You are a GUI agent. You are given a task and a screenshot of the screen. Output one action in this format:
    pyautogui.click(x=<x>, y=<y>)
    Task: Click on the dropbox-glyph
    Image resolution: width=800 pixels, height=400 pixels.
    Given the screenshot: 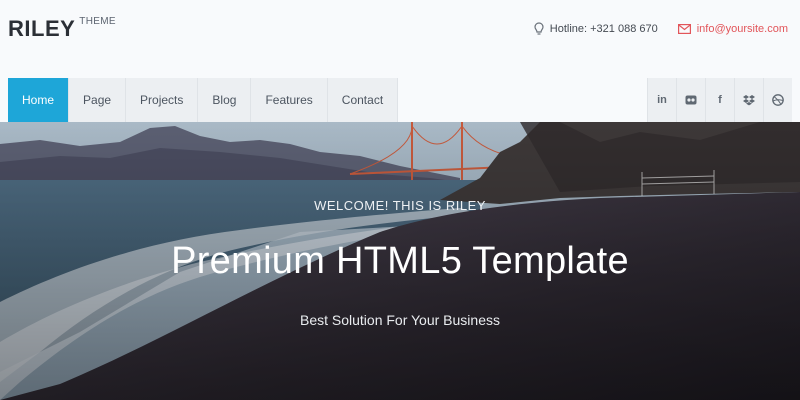 What is the action you would take?
    pyautogui.click(x=749, y=100)
    